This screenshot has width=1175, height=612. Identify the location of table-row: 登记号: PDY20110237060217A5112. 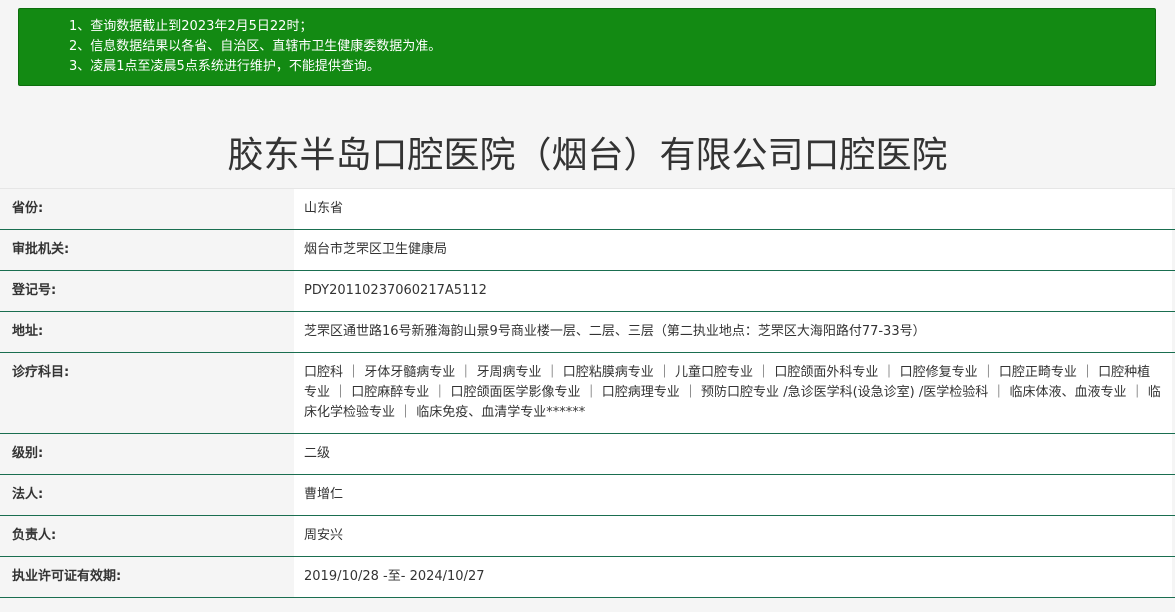
(587, 291).